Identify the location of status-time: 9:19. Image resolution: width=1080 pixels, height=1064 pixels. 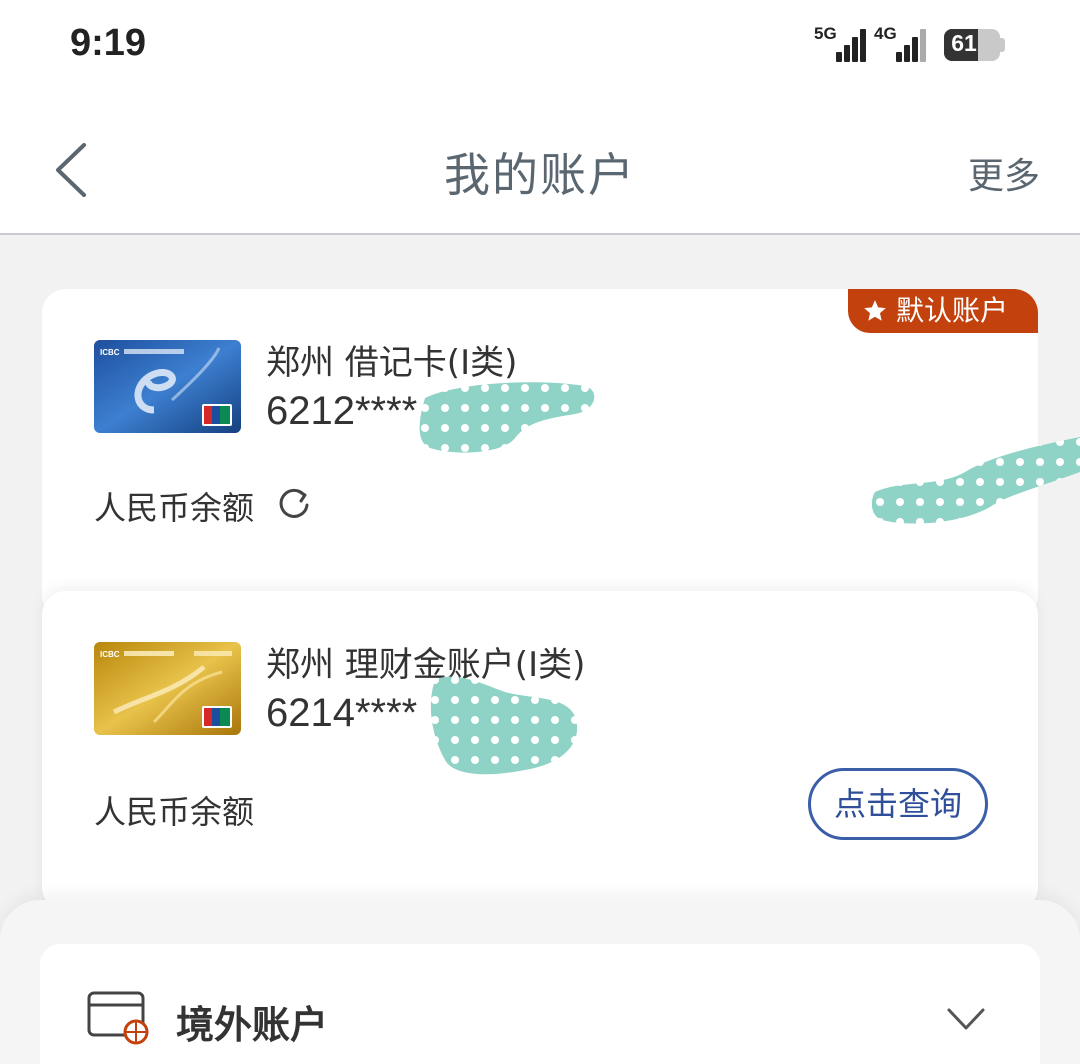
(108, 43).